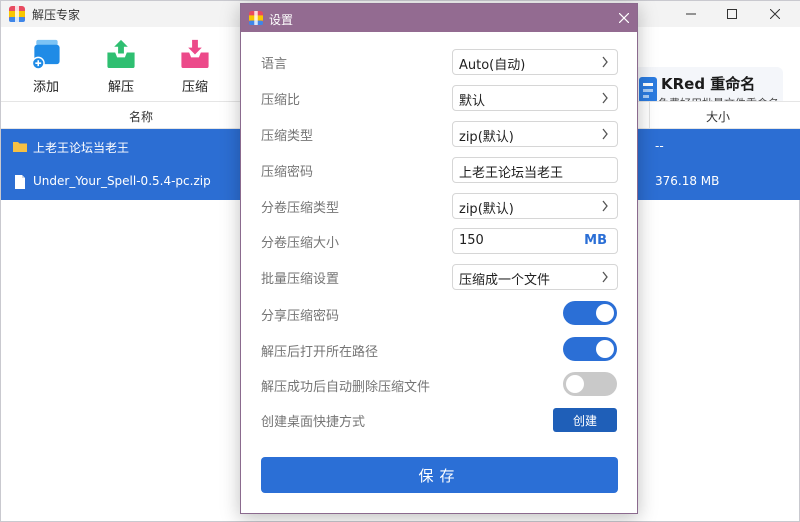 This screenshot has height=522, width=800. I want to click on row-filename: Under_Your_Spell-0.5.4-pc.zip, so click(122, 181).